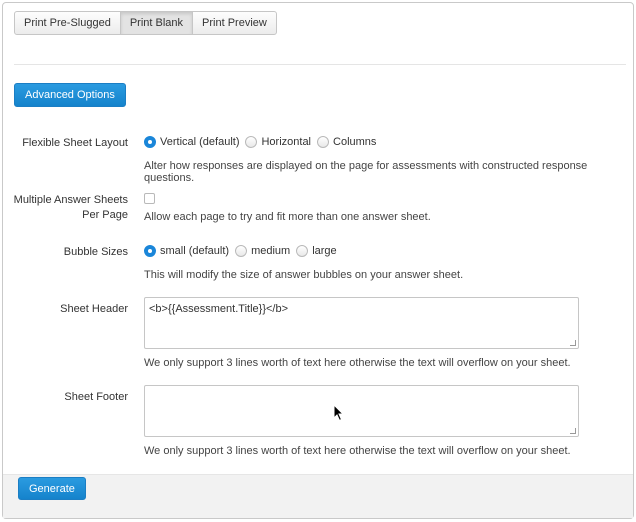 The image size is (636, 522). I want to click on sheet-footer-textarea, so click(361, 411).